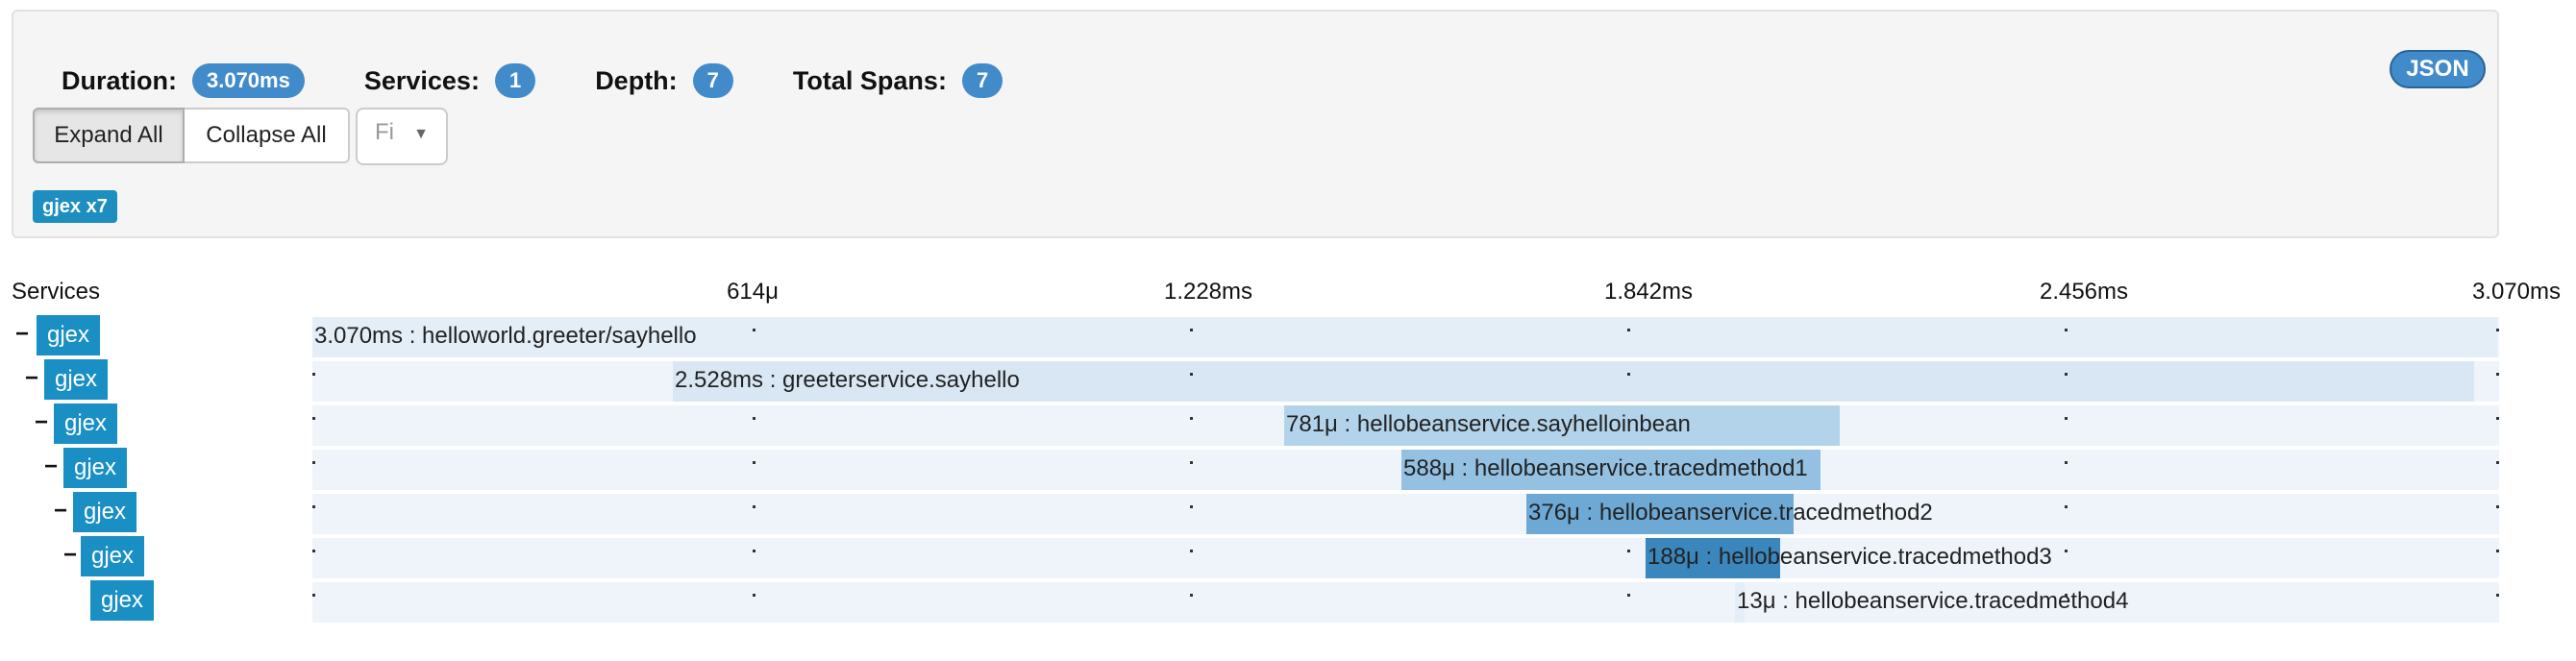  Describe the element at coordinates (385, 132) in the screenshot. I see `service-filter-value: Fi` at that location.